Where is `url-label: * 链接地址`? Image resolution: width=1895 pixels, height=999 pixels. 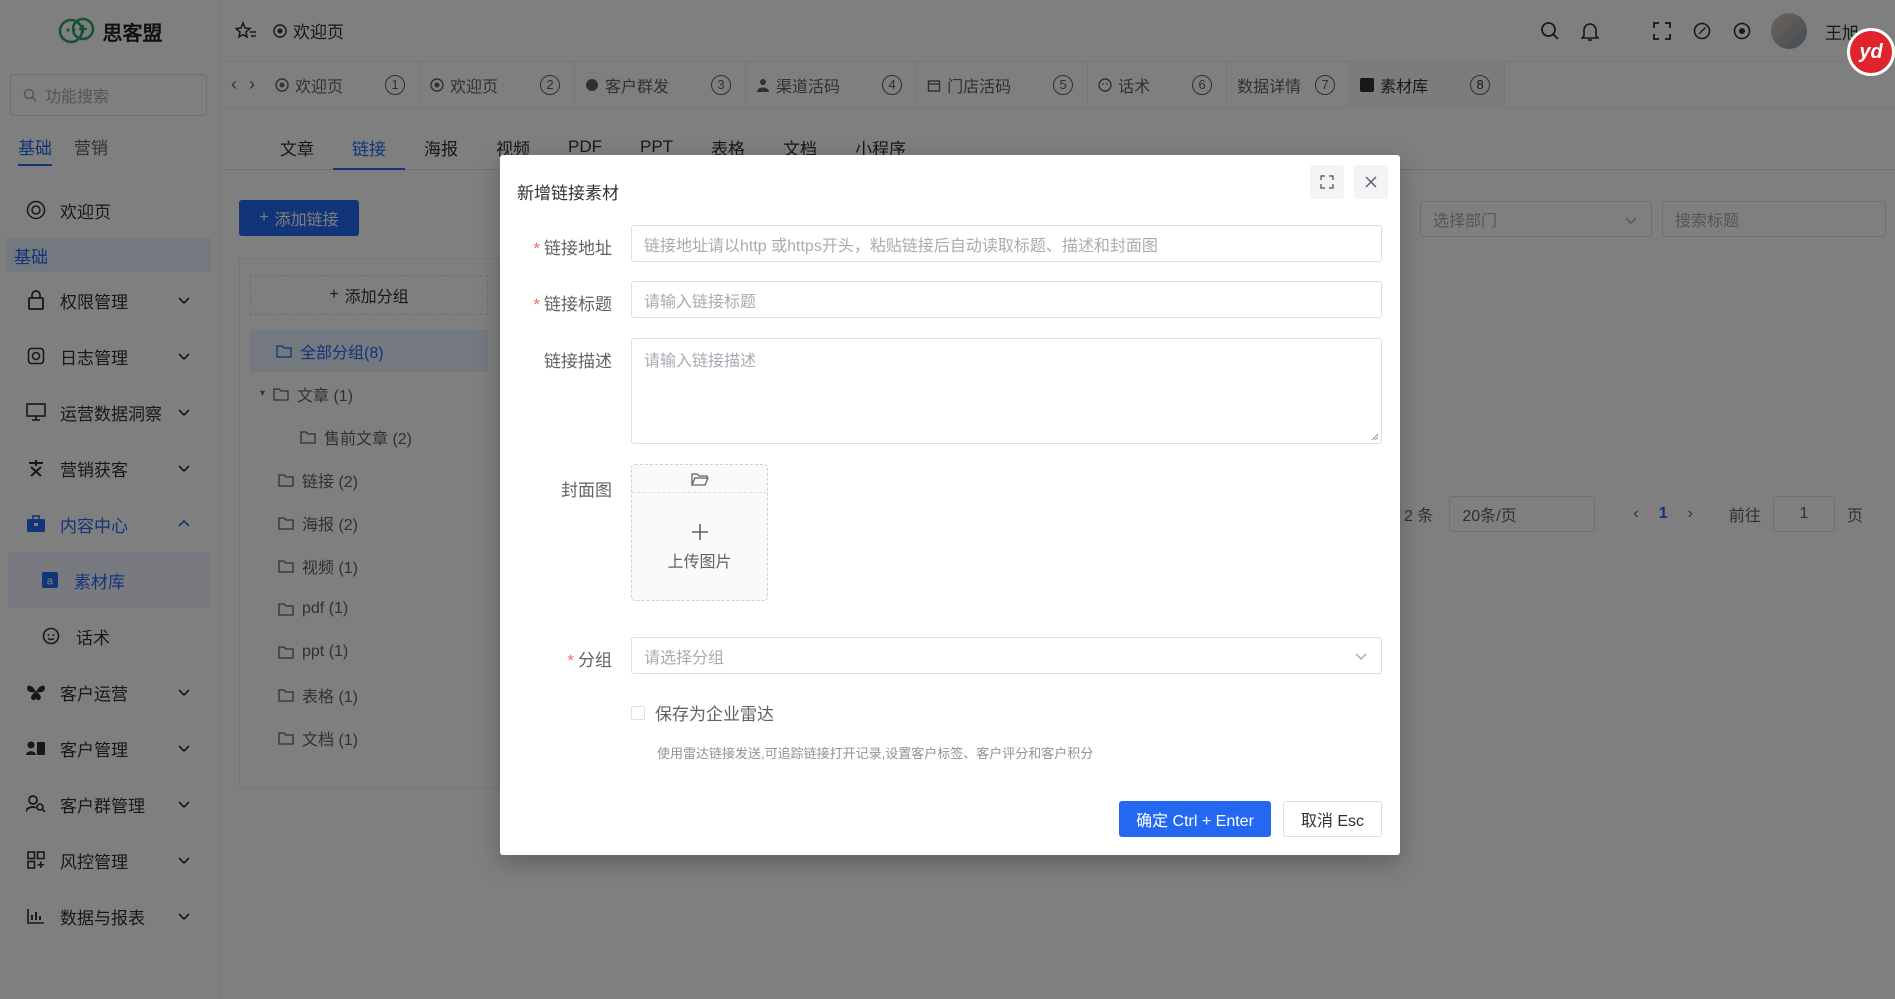
url-label: * 链接地址 is located at coordinates (572, 248).